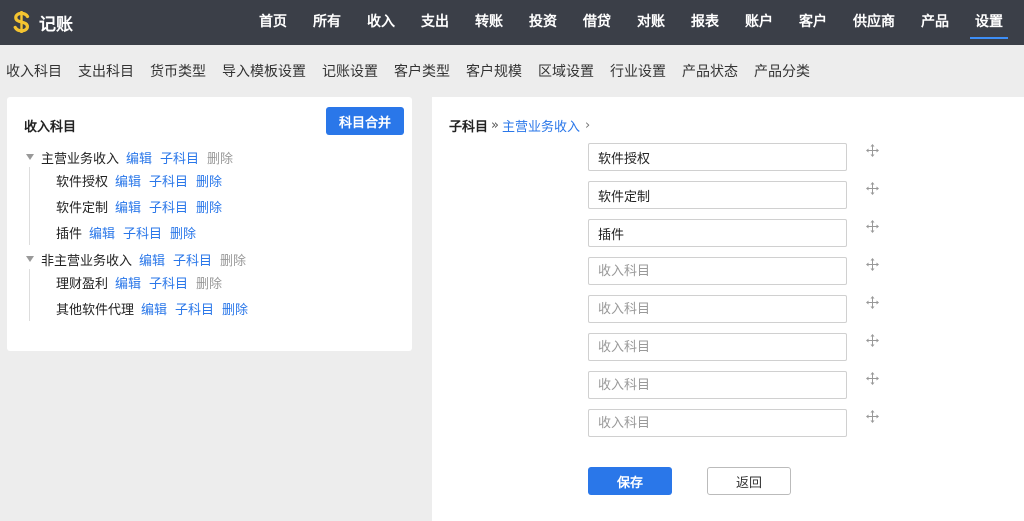 Image resolution: width=1024 pixels, height=521 pixels. Describe the element at coordinates (630, 481) in the screenshot. I see `save-button: 保存` at that location.